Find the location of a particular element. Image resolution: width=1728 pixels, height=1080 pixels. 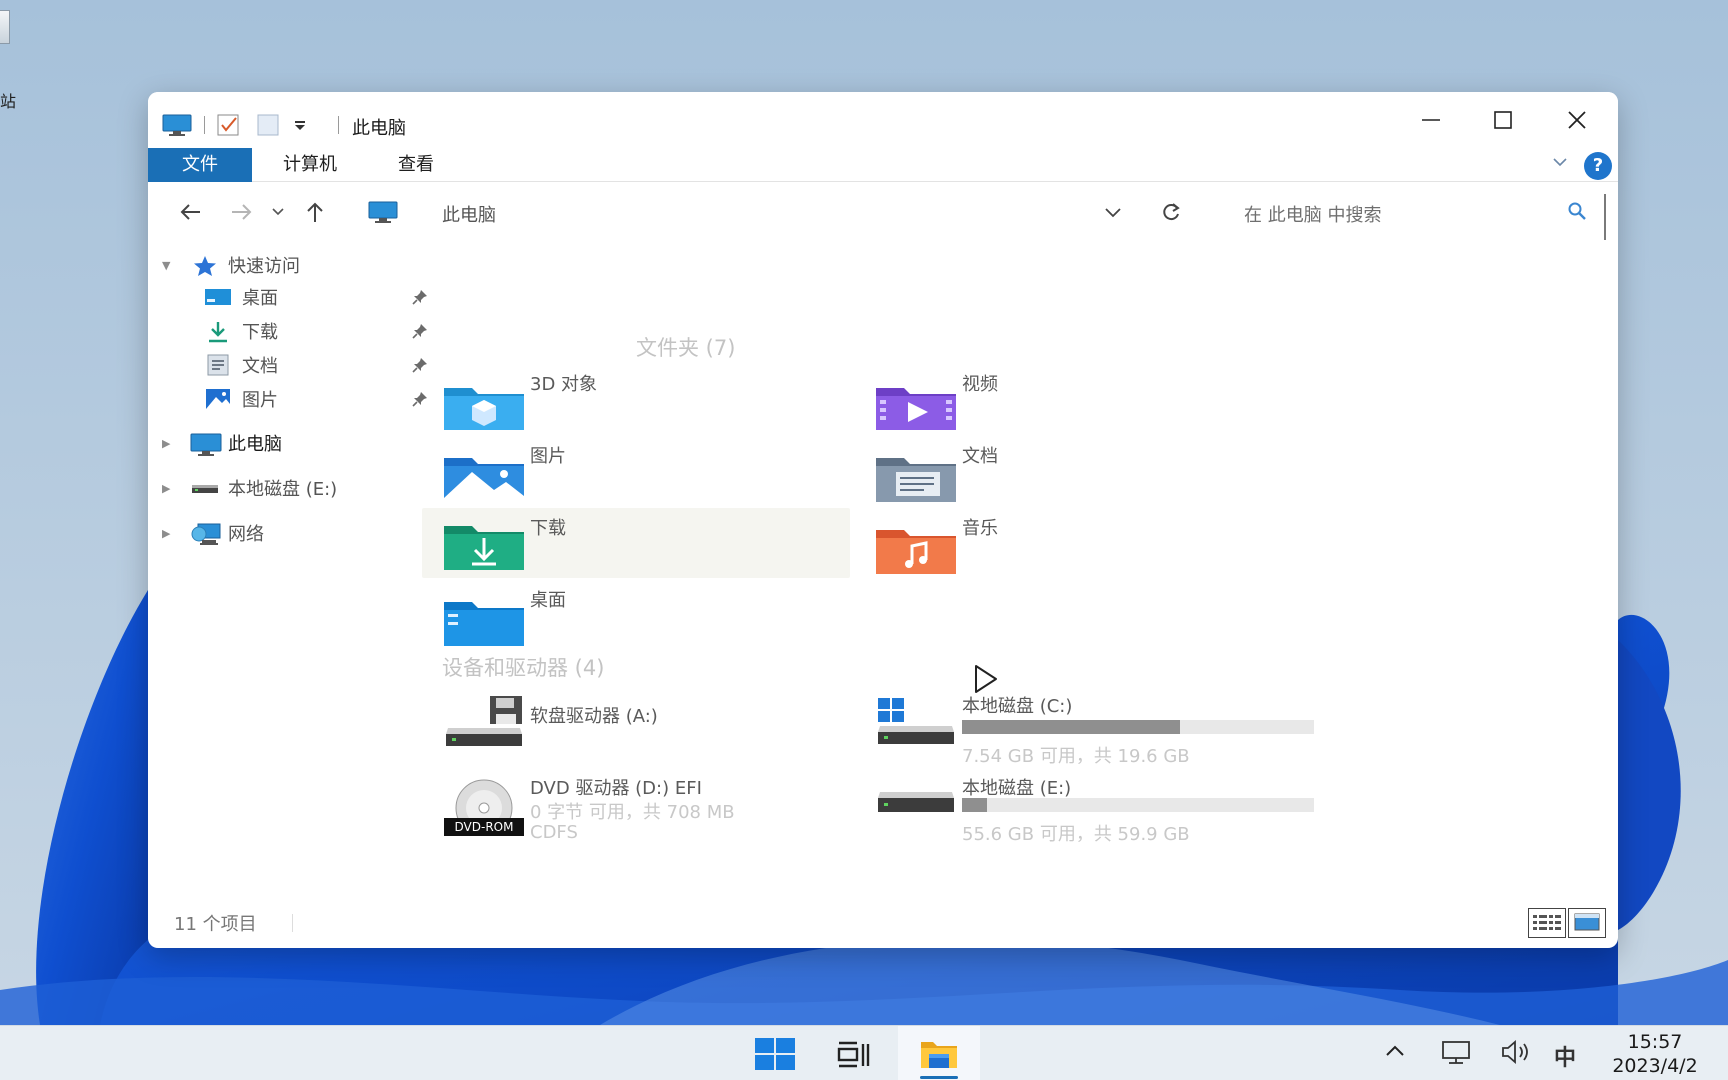

sidebar-item-downloads: 下载 is located at coordinates (298, 331).